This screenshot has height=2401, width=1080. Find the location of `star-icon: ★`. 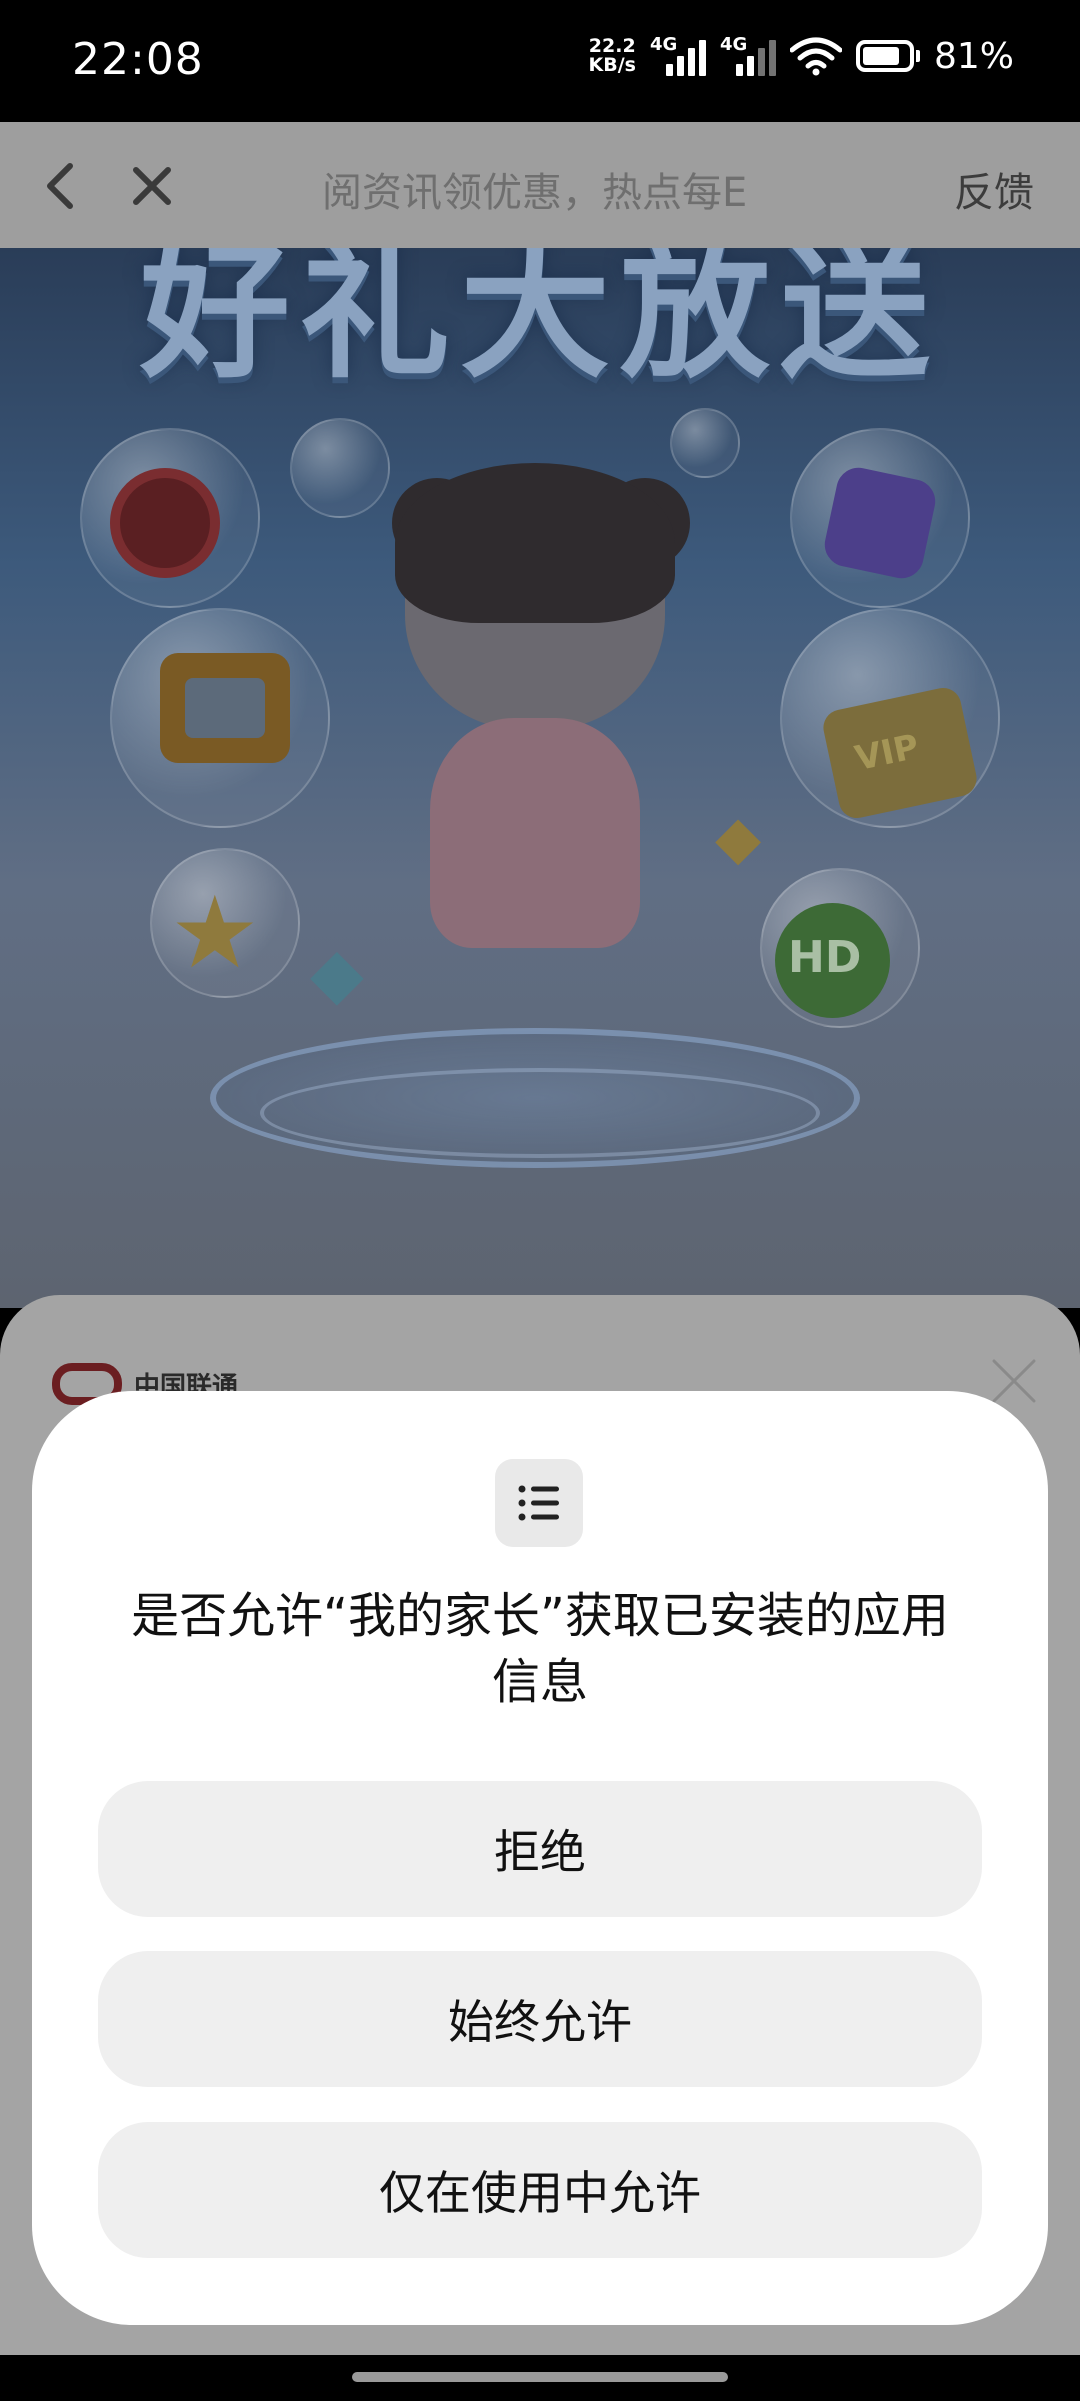

star-icon: ★ is located at coordinates (215, 932).